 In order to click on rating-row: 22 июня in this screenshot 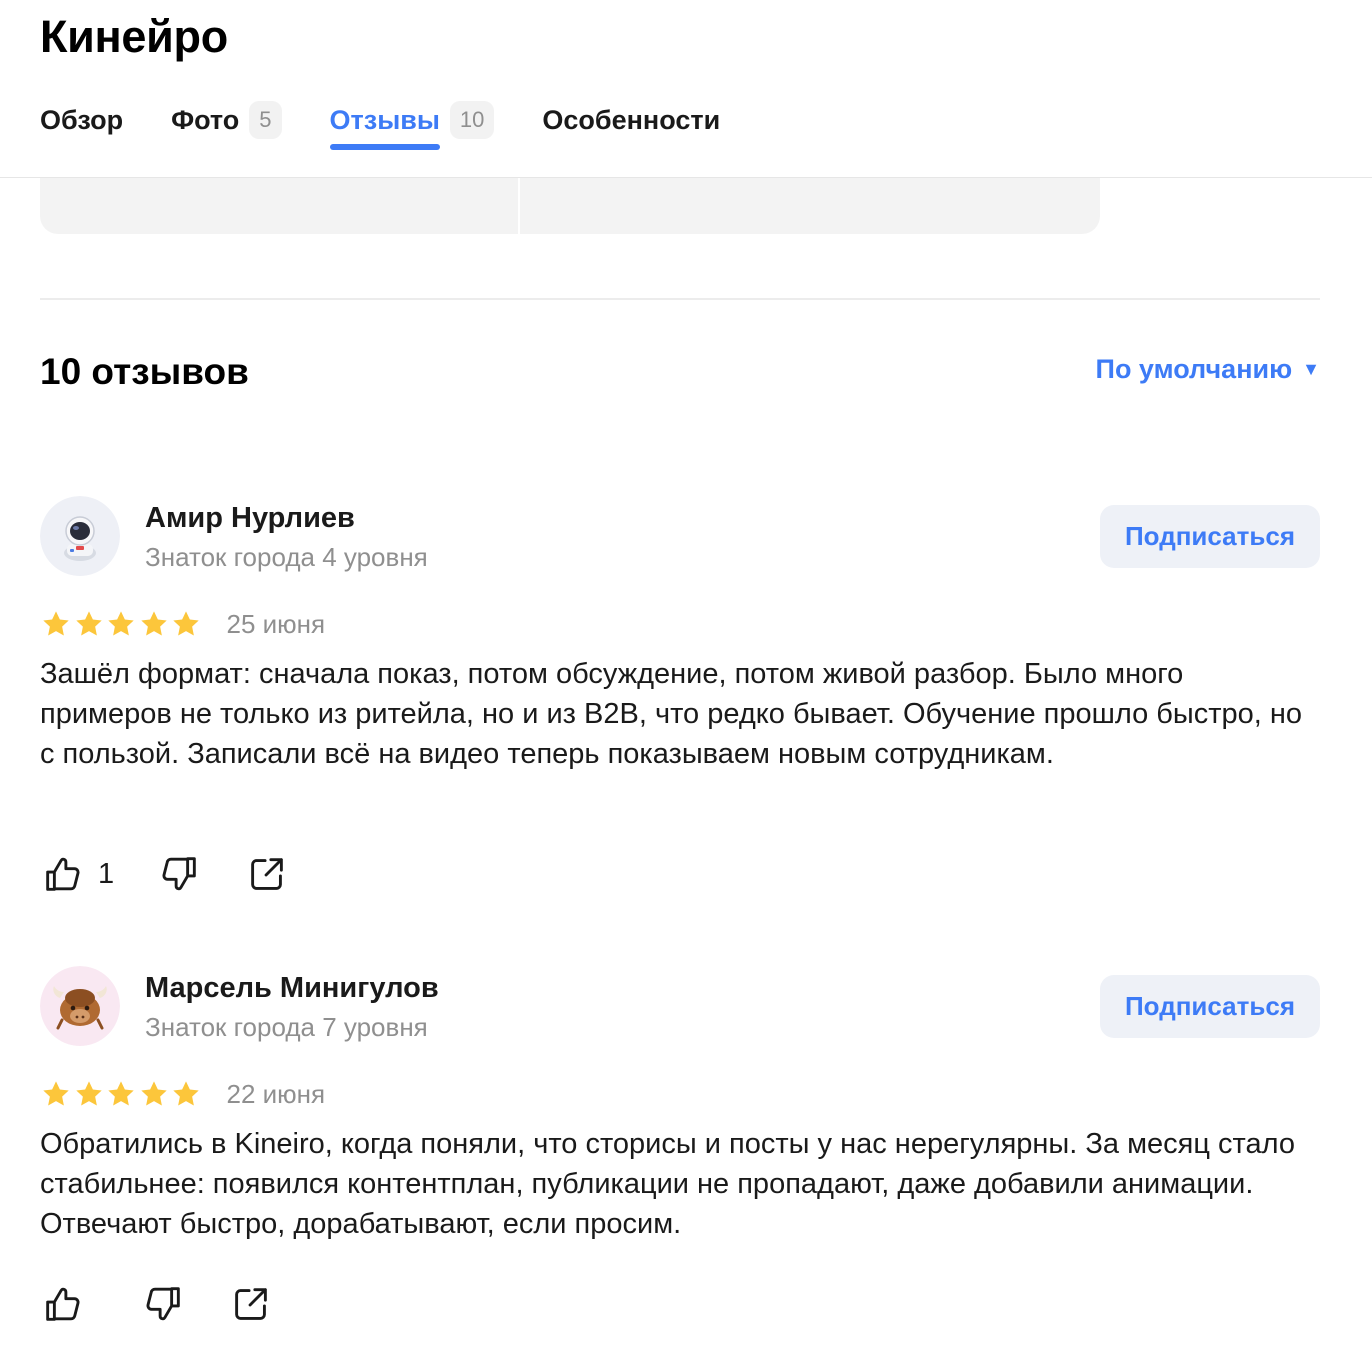, I will do `click(182, 1094)`.